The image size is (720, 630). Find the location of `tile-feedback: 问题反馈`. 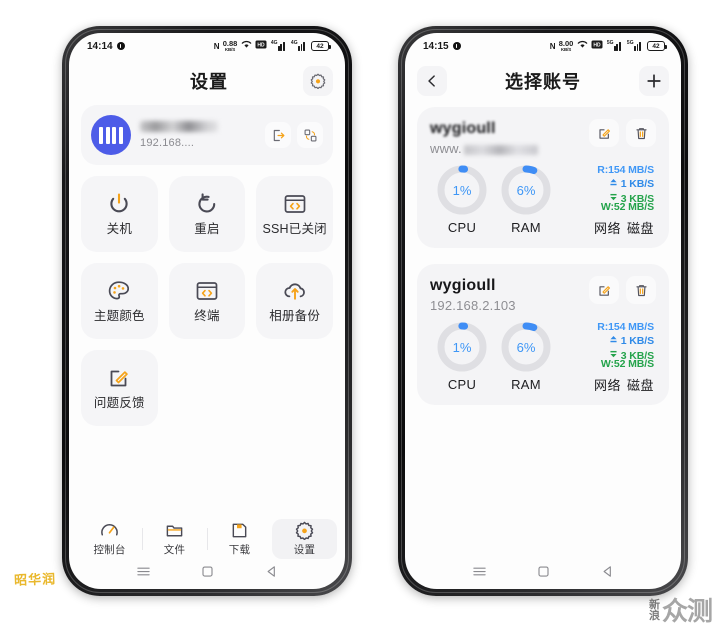

tile-feedback: 问题反馈 is located at coordinates (119, 388).